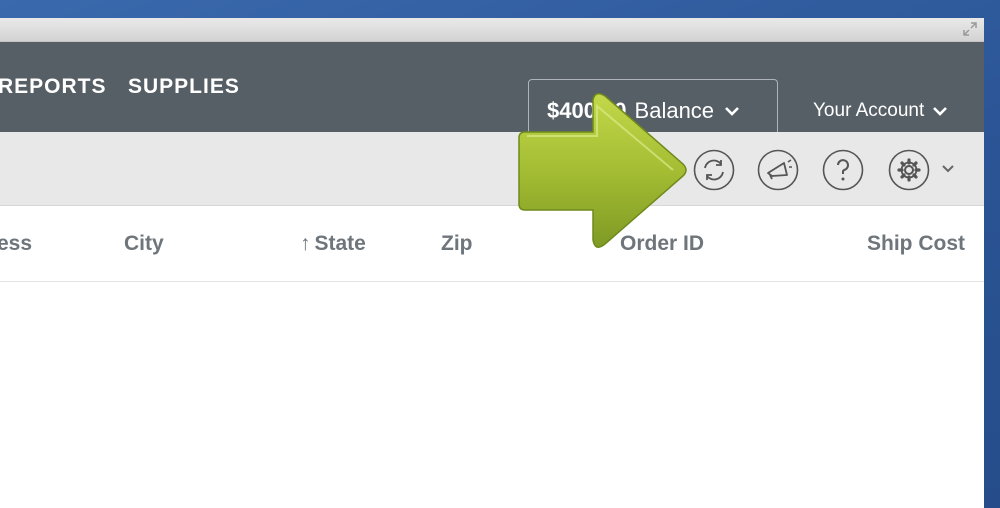 The width and height of the screenshot is (1000, 508). I want to click on column-address: ess, so click(16, 244).